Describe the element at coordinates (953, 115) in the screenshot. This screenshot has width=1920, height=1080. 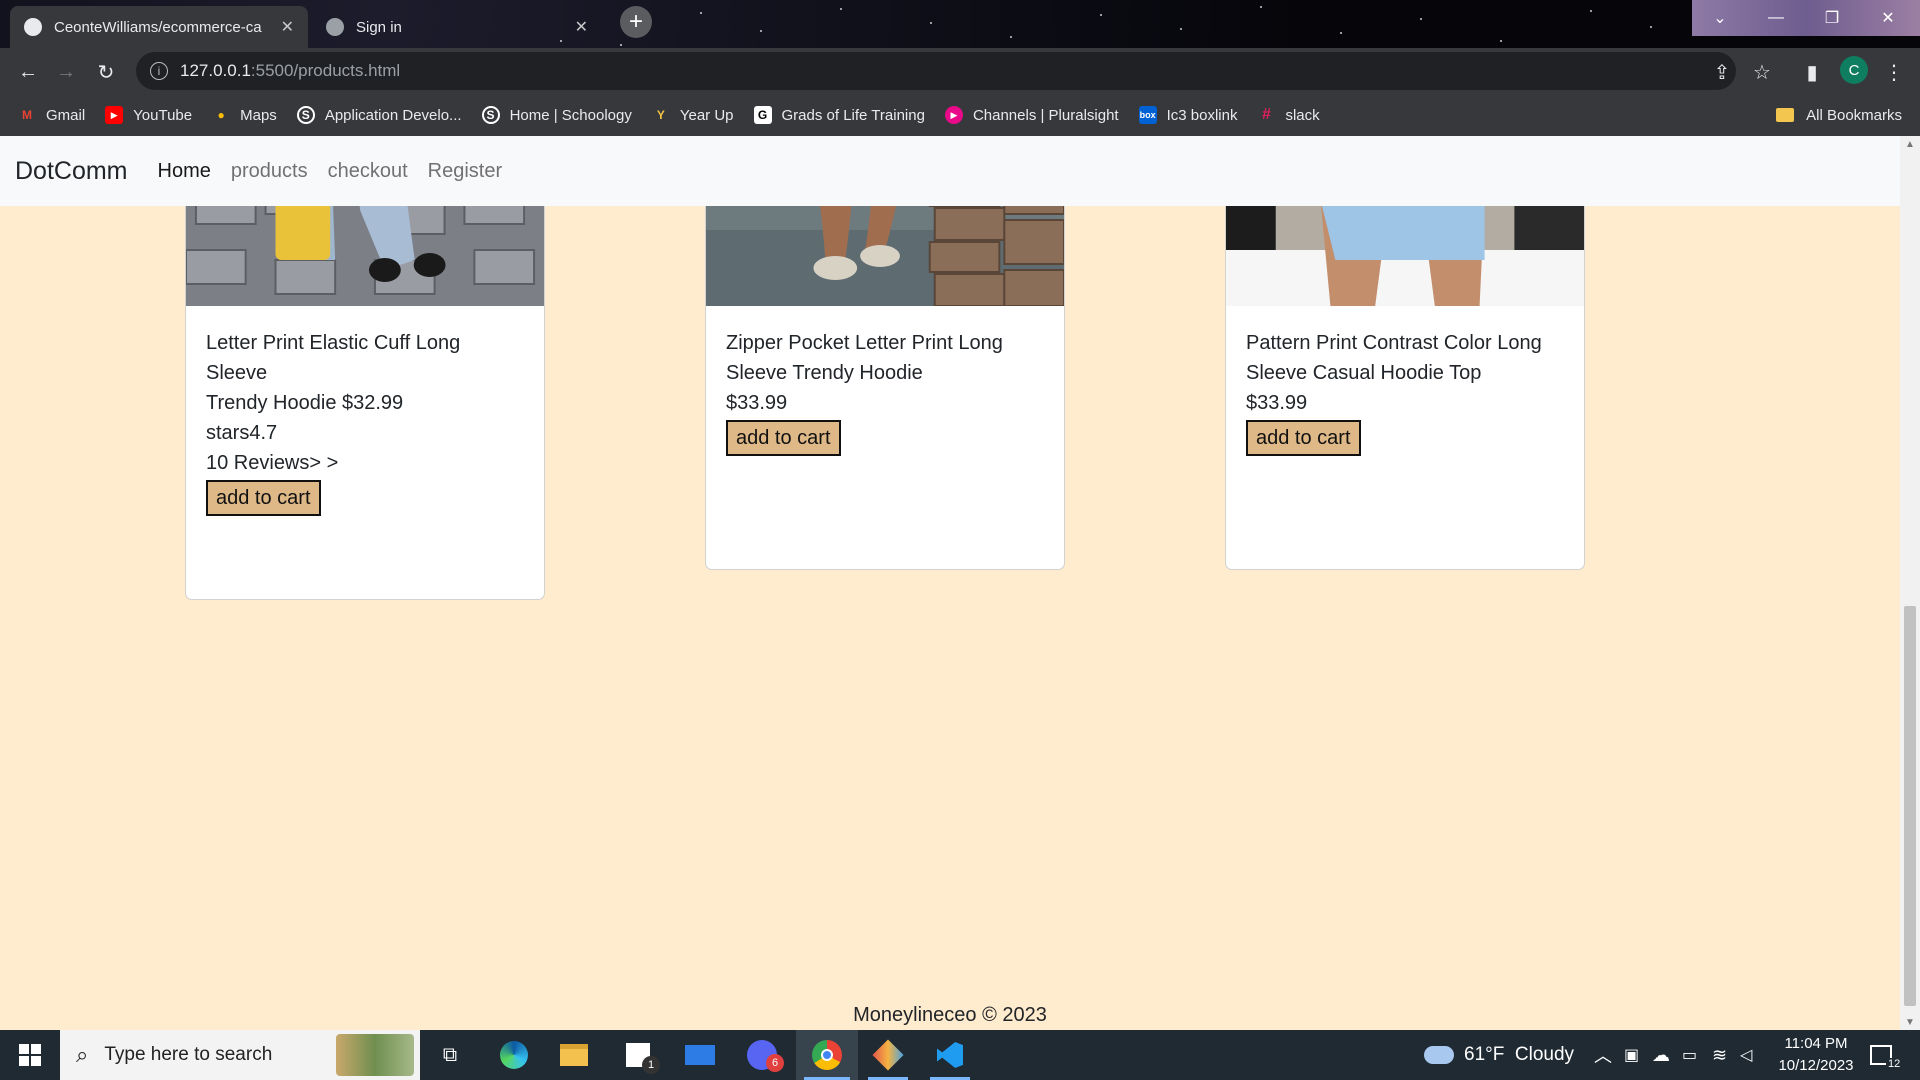
I see `pluralsight-icon: ▶` at that location.